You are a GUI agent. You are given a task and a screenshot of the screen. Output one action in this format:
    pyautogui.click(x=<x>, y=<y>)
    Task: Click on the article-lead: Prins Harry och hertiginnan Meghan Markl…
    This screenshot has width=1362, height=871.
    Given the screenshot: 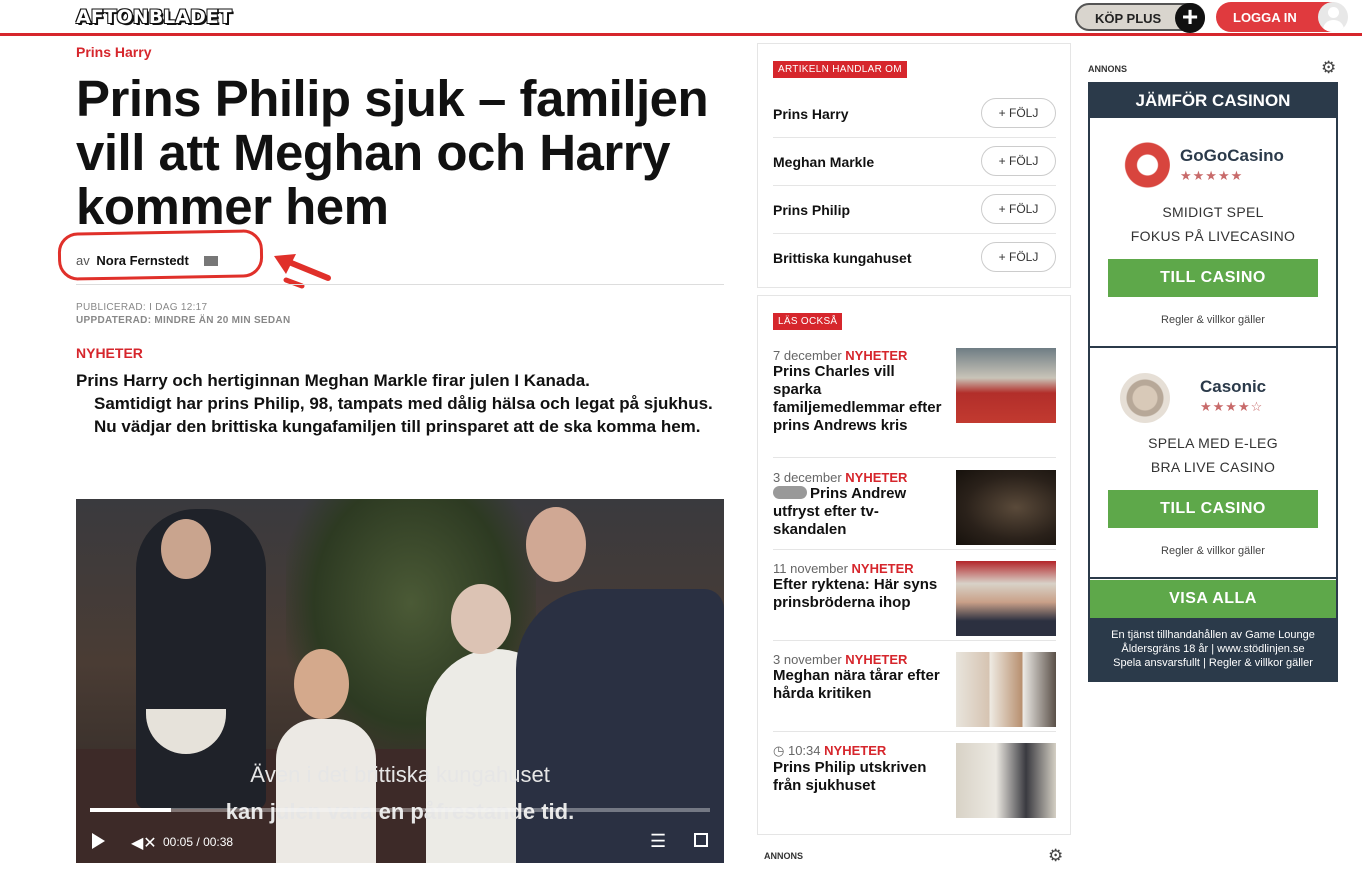 What is the action you would take?
    pyautogui.click(x=396, y=403)
    